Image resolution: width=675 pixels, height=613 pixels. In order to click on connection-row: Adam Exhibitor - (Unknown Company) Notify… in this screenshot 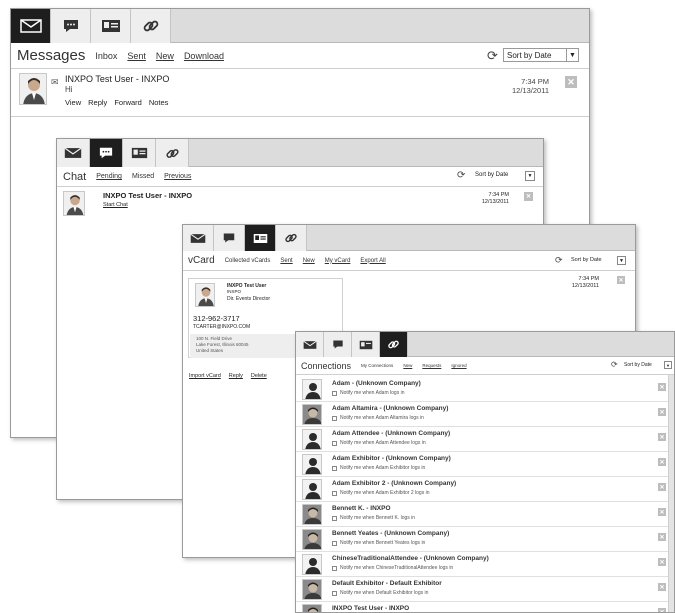, I will do `click(485, 464)`.